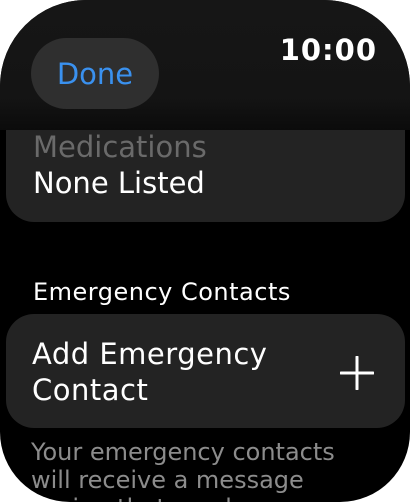 The image size is (410, 502). I want to click on medications-value: None Listed, so click(119, 183).